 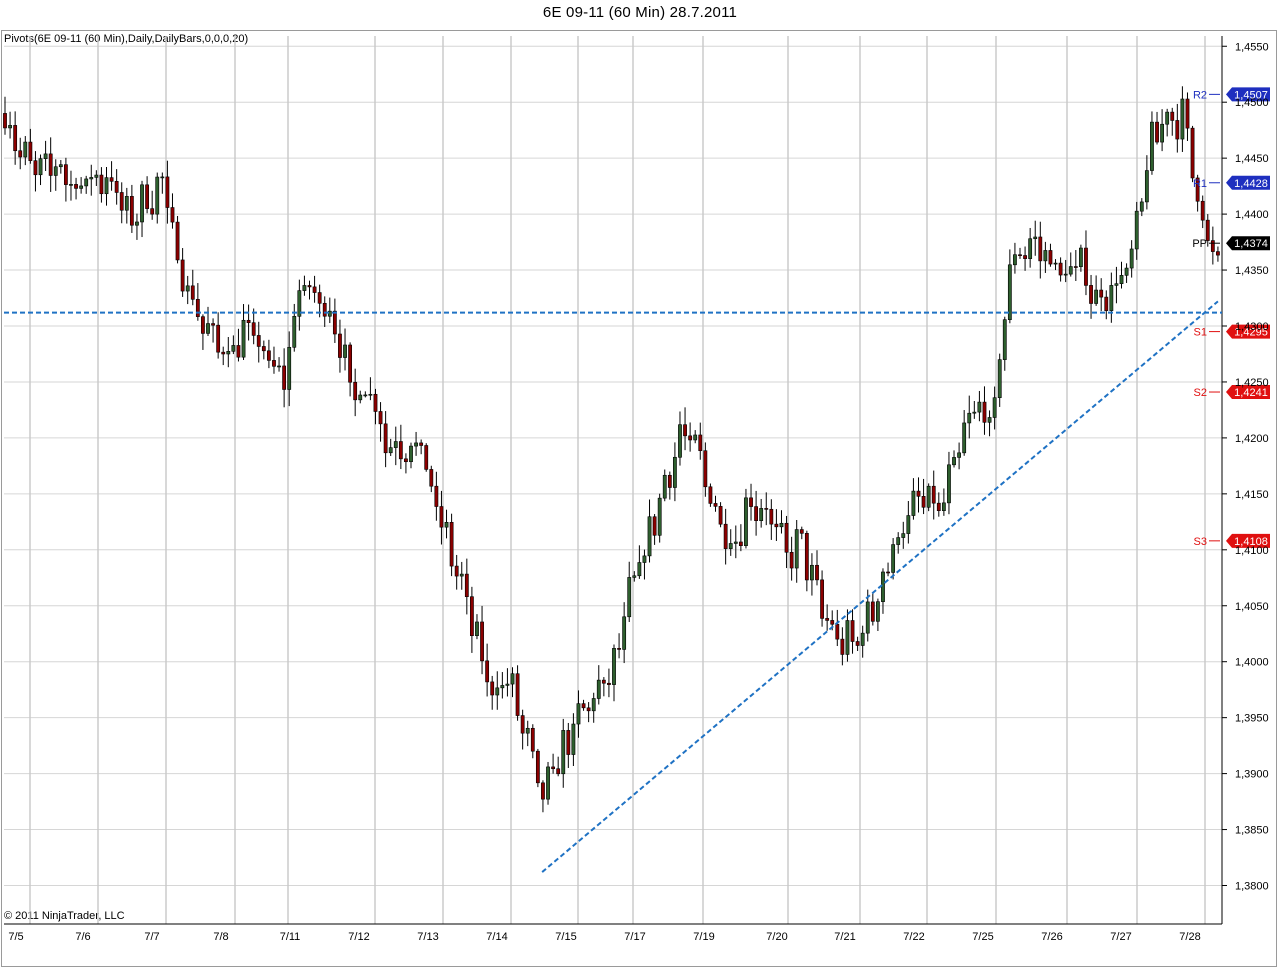 I want to click on x-tick-label: 7/20, so click(x=776, y=937).